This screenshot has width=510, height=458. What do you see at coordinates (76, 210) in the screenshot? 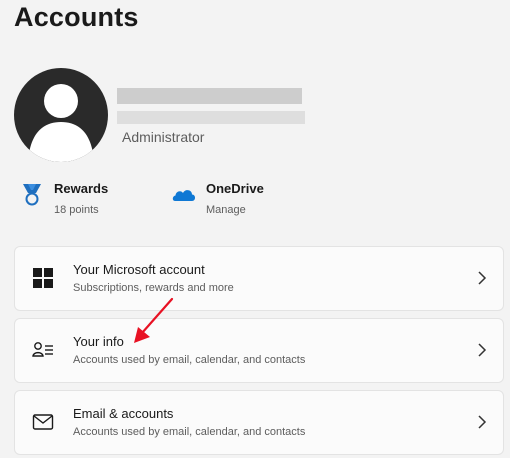
I see `rewards-points: 18 points` at bounding box center [76, 210].